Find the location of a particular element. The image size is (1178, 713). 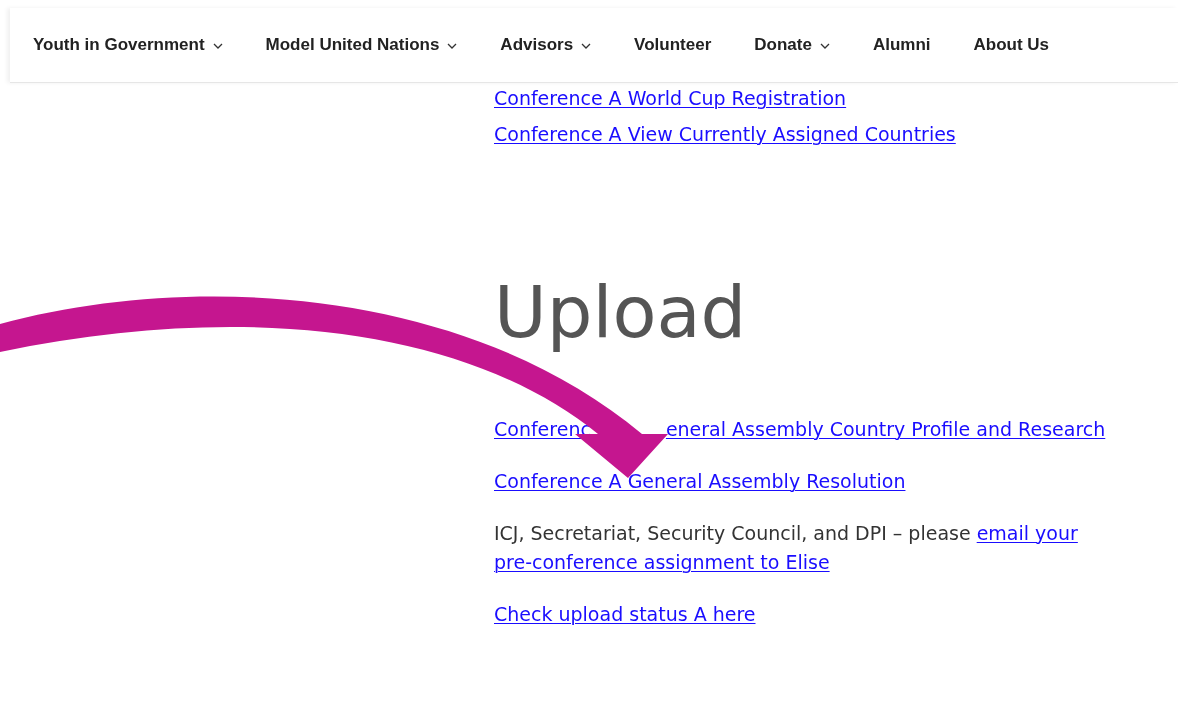

nav-menu-item: Volunteer is located at coordinates (673, 45).